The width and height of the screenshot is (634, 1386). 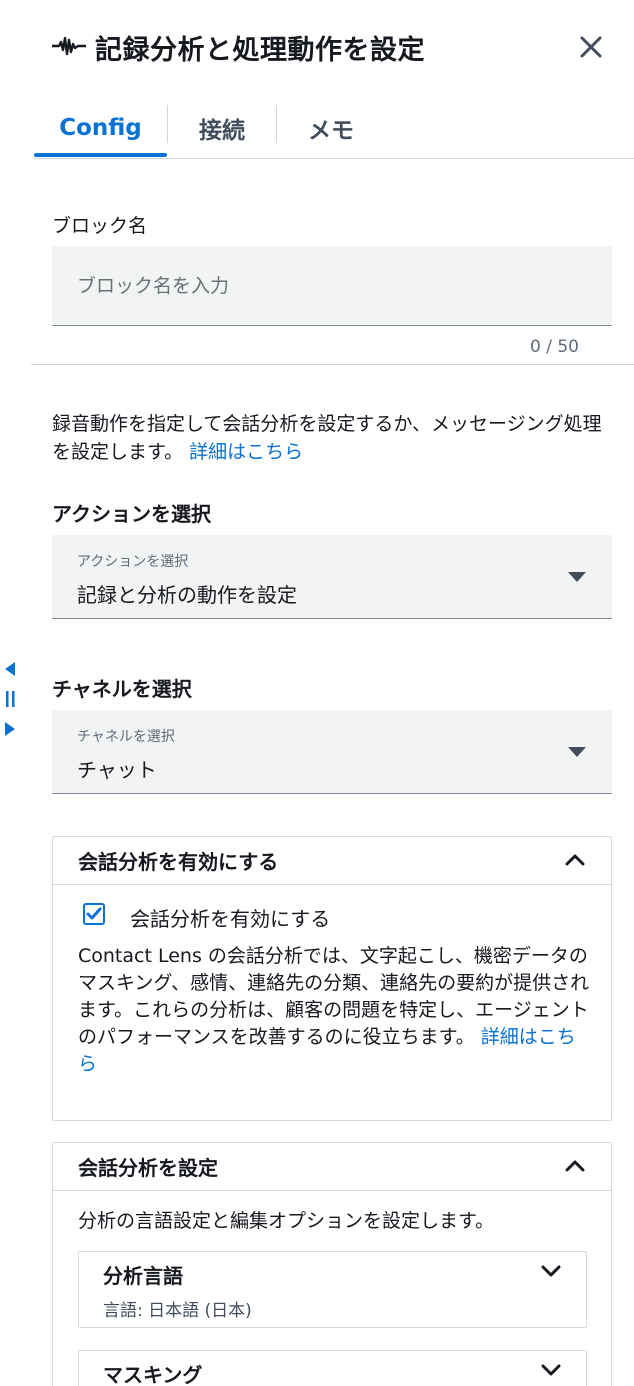 I want to click on resize-handle-icon, so click(x=11, y=700).